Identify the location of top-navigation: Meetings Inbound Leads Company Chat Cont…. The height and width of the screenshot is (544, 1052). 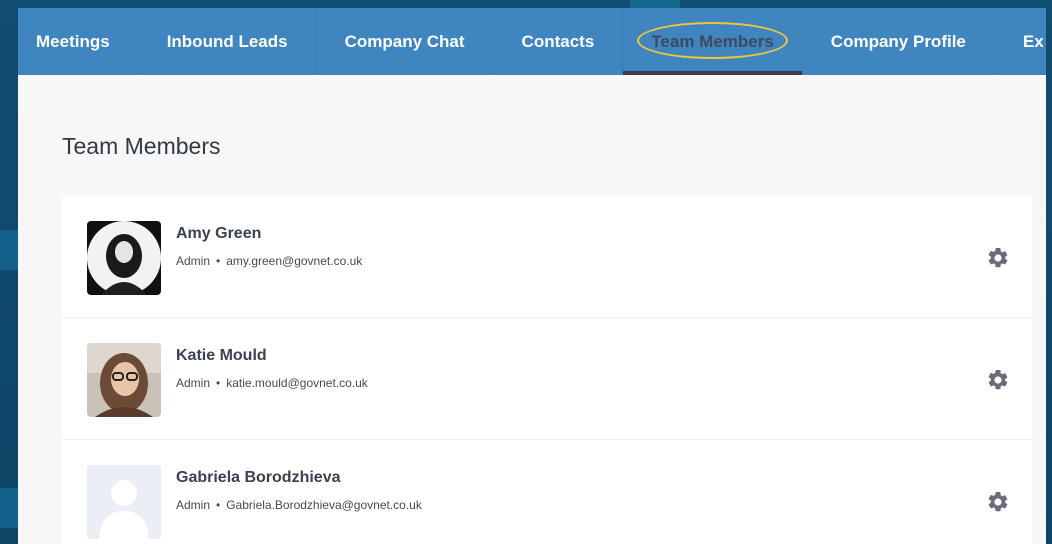
(532, 41).